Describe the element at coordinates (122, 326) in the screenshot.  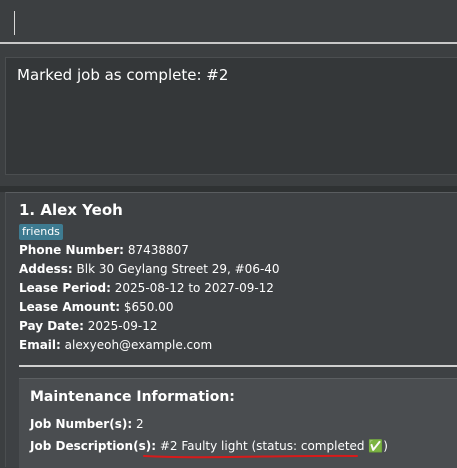
I see `pay-date-value: 2025-09-12` at that location.